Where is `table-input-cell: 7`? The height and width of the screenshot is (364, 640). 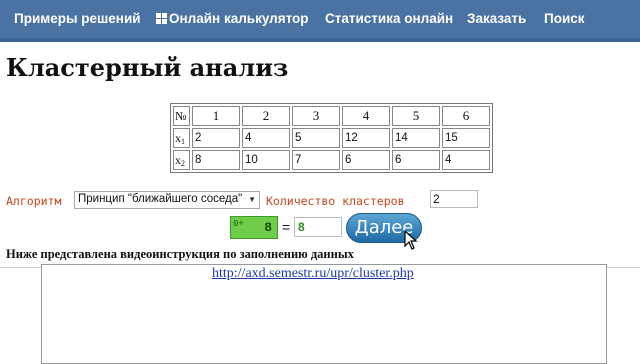 table-input-cell: 7 is located at coordinates (316, 160).